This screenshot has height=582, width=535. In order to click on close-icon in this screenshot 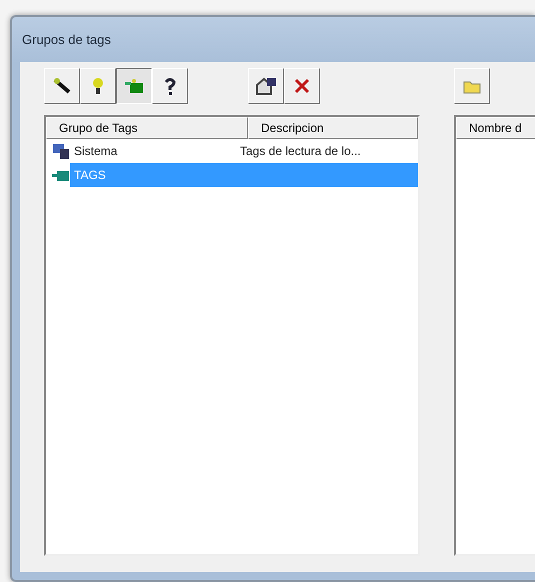, I will do `click(302, 86)`.